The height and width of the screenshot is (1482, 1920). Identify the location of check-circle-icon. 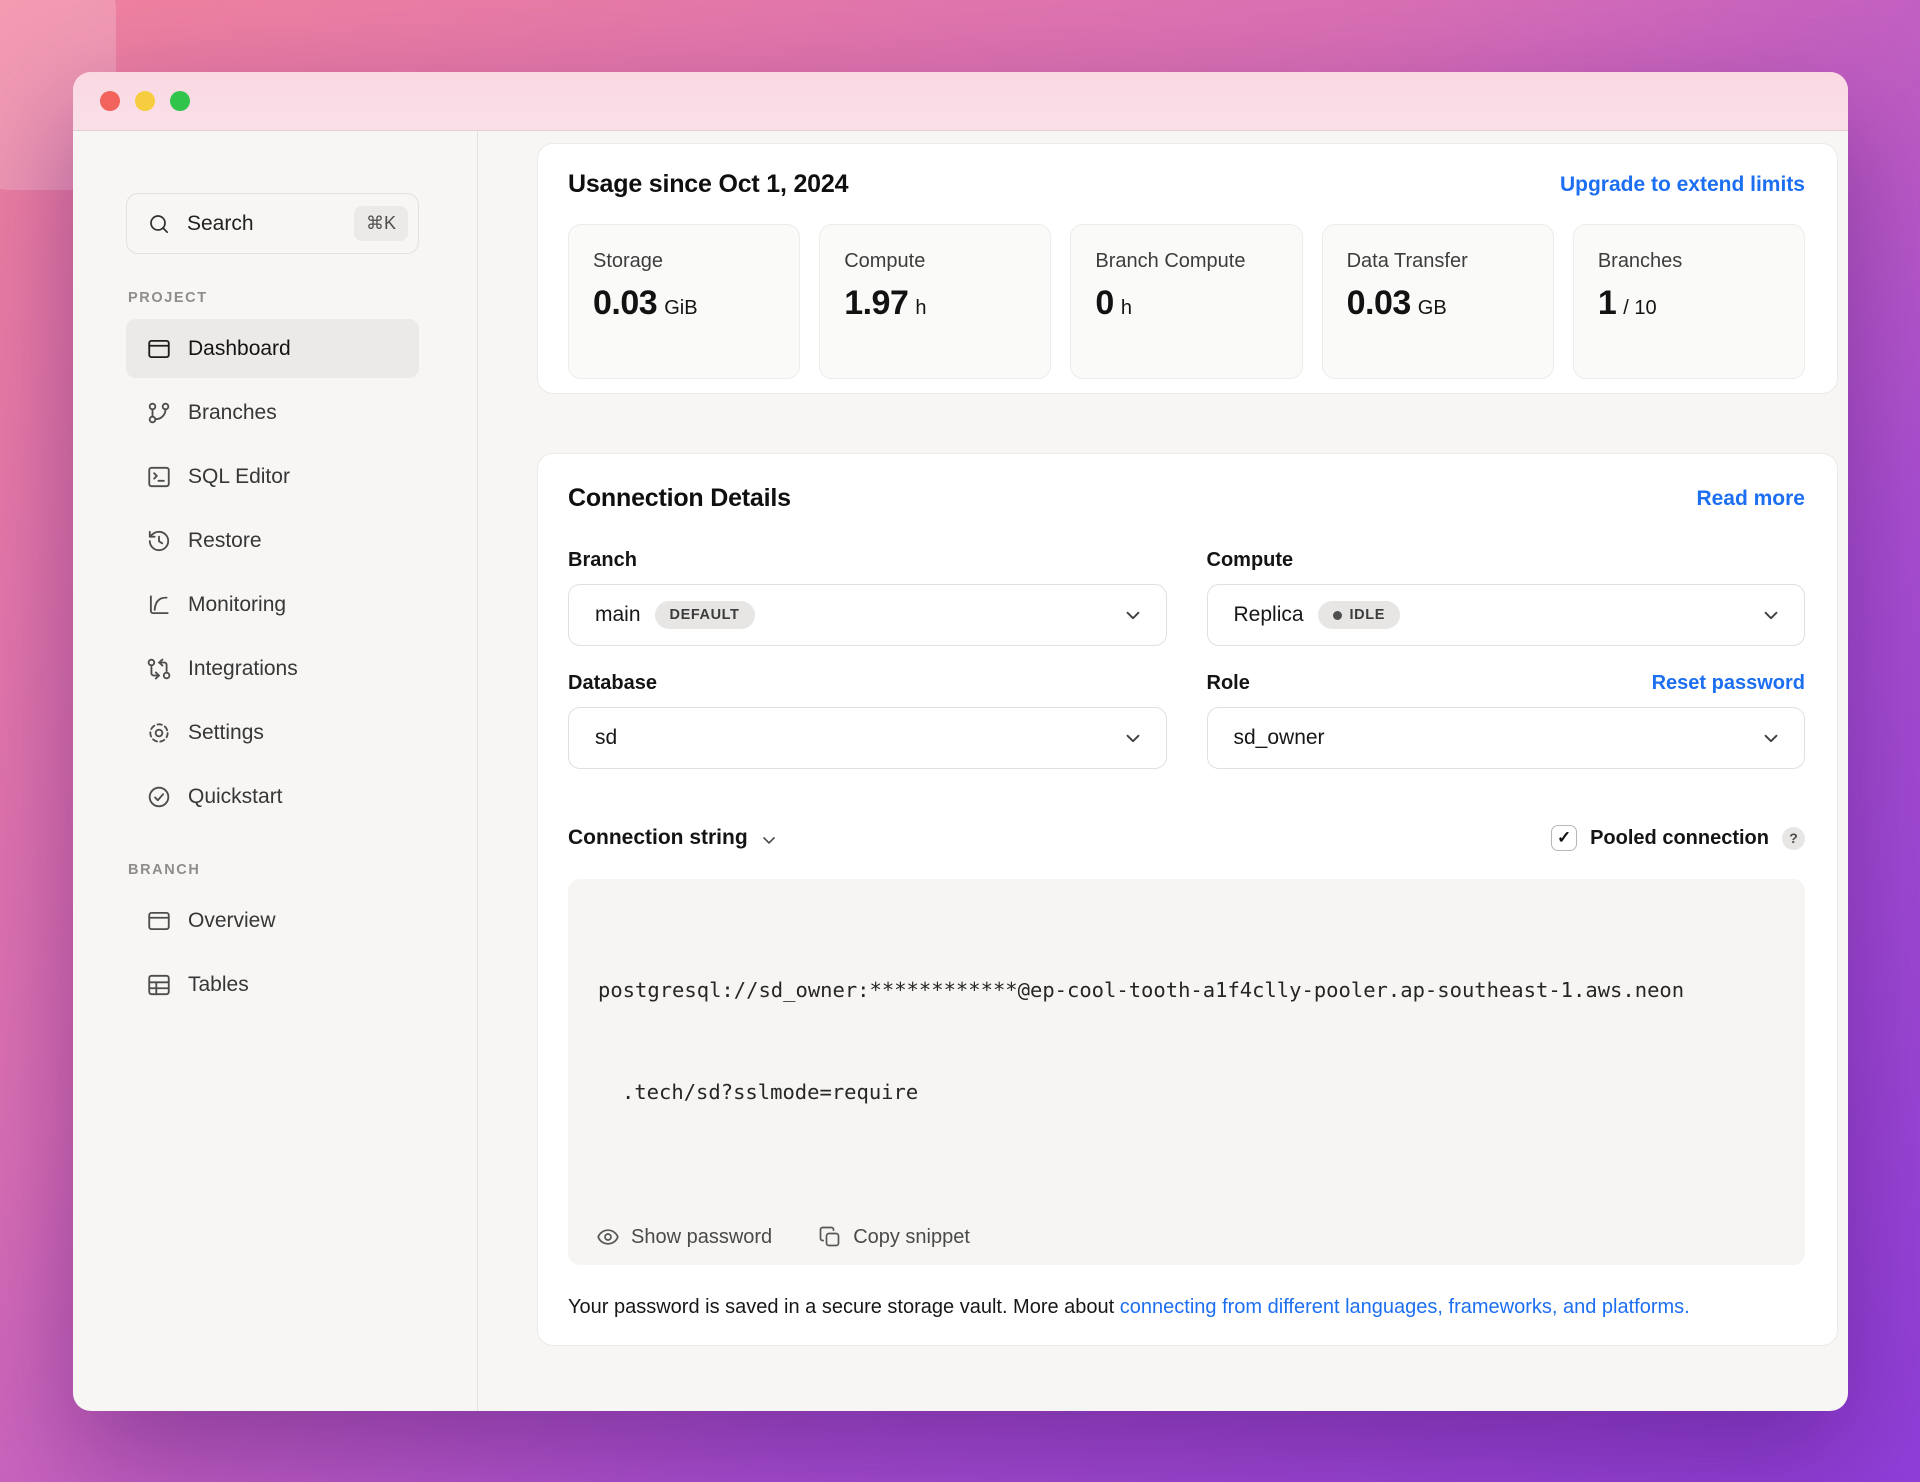
(159, 797).